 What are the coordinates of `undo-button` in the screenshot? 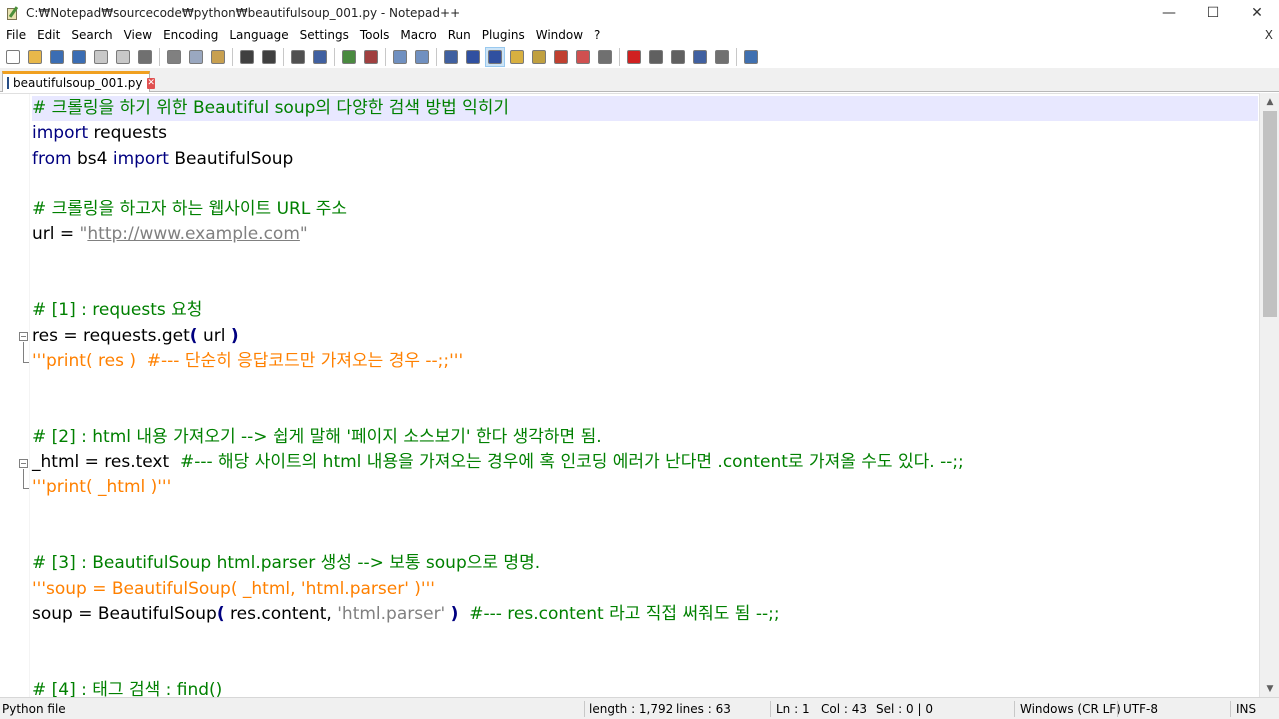 It's located at (247, 57).